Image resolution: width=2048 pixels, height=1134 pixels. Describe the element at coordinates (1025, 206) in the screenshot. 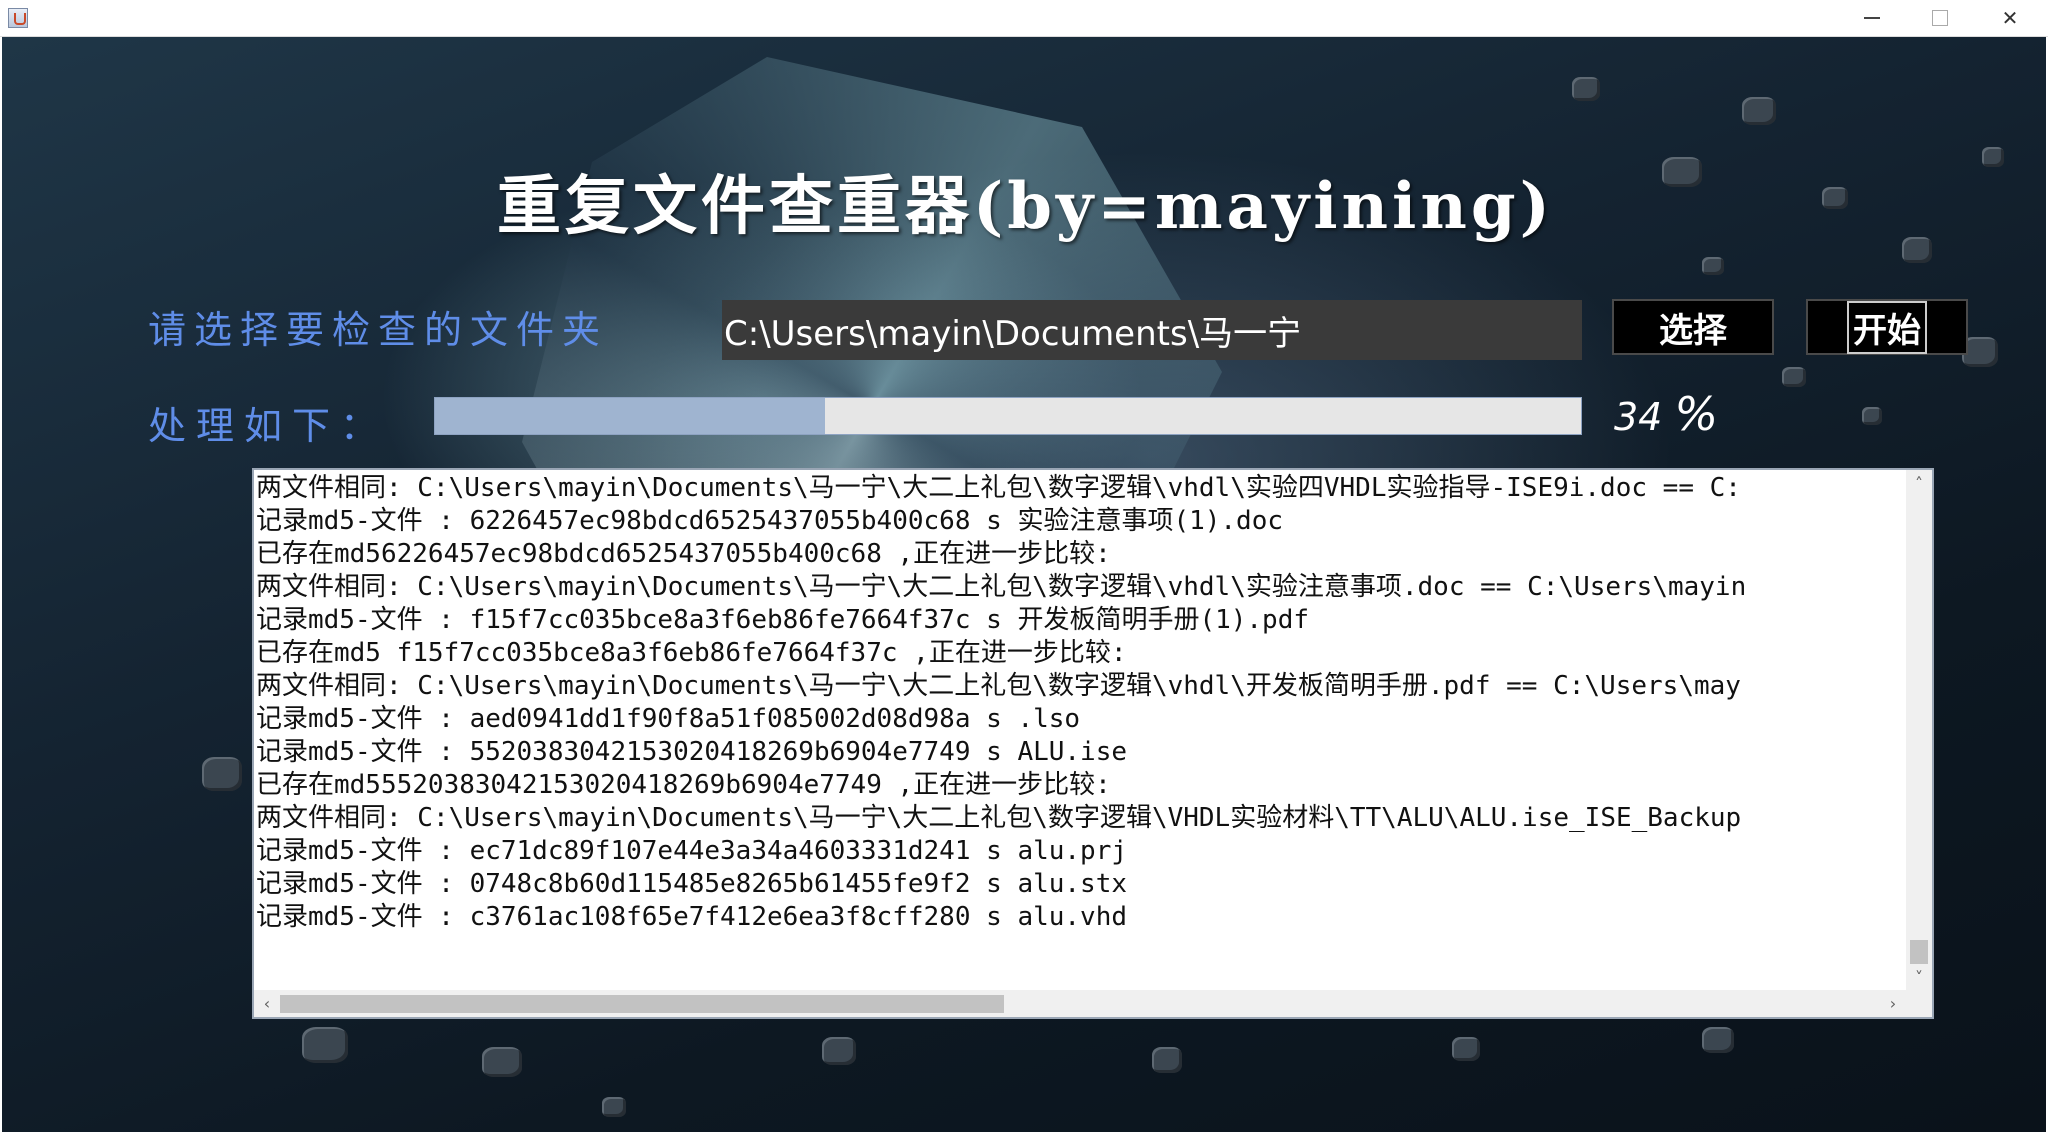

I see `app-title: 重复文件查重器(by=mayining)` at that location.